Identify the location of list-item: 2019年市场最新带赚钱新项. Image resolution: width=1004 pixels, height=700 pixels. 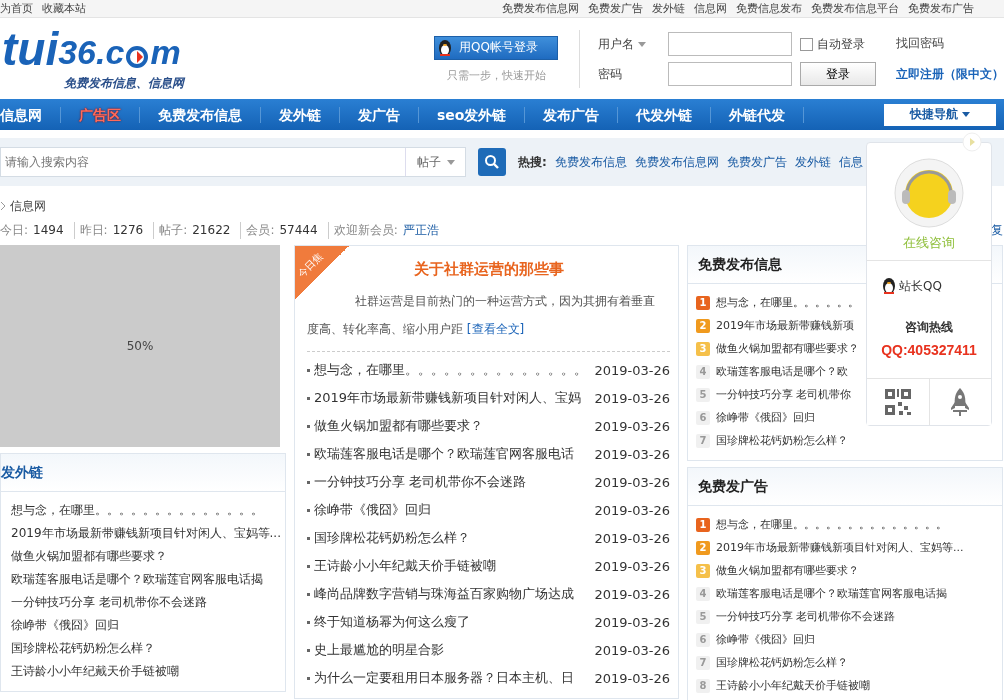
(785, 325).